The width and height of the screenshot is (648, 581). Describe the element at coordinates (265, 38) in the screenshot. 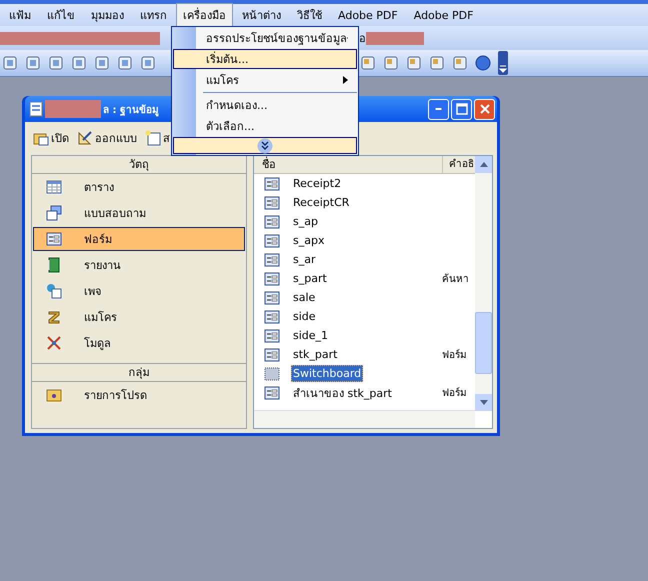

I see `menu-item: อรรถประโยชน์ของฐานข้อมูล` at that location.